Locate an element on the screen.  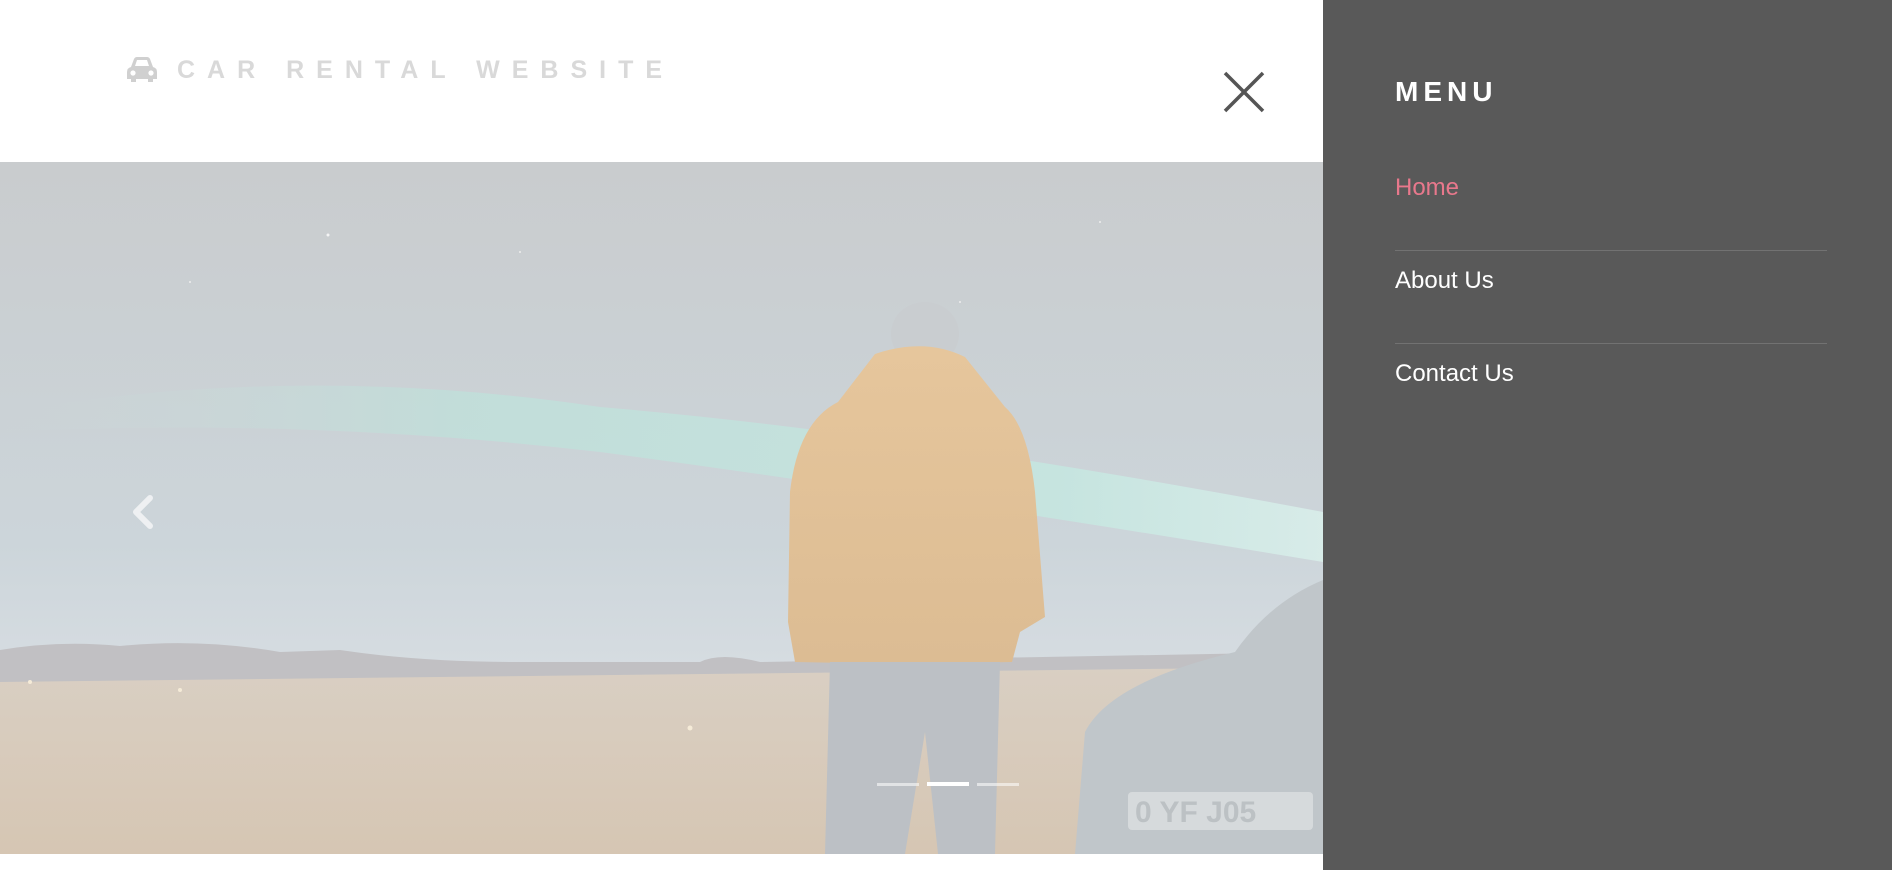
menu-item-contact-us: Contact Us is located at coordinates (1611, 390).